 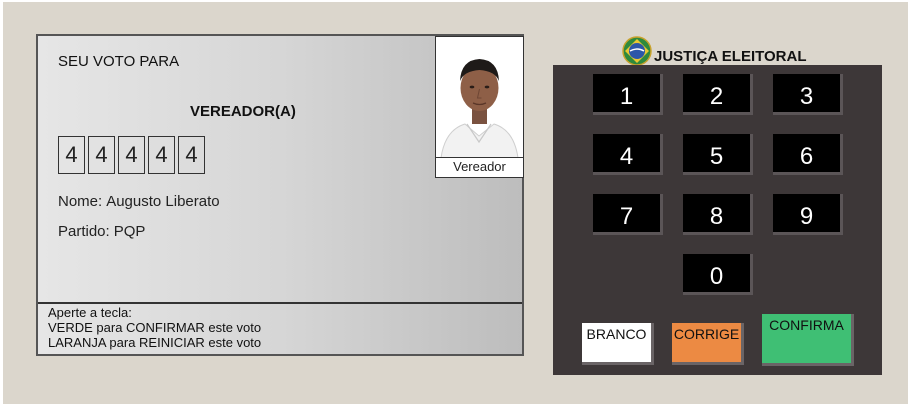 I want to click on name-label: Nome:, so click(x=80, y=201).